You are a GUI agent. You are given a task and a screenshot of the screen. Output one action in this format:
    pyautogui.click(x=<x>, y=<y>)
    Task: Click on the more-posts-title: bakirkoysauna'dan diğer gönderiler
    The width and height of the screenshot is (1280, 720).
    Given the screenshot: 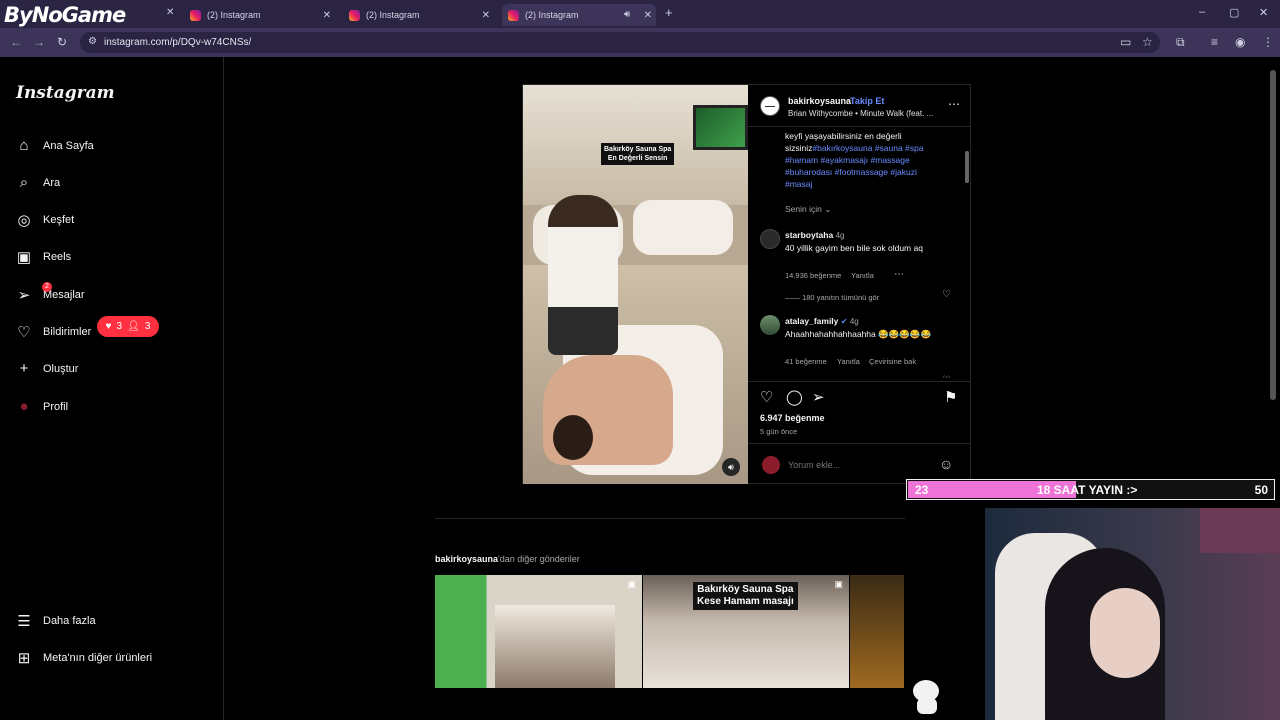 What is the action you would take?
    pyautogui.click(x=507, y=559)
    